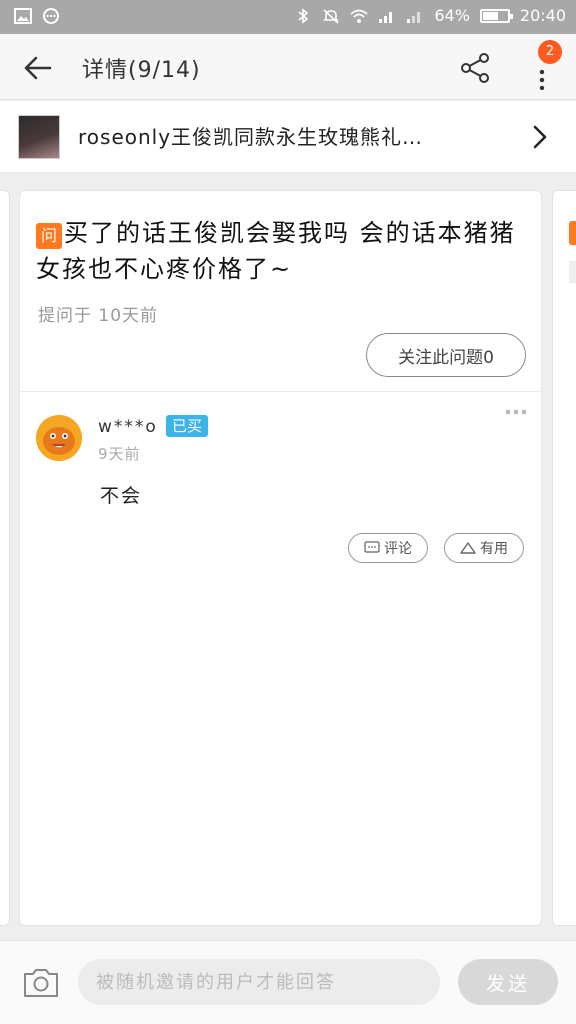 Image resolution: width=576 pixels, height=1024 pixels. I want to click on top-nav-bar: 详情(9/14) 2, so click(288, 67).